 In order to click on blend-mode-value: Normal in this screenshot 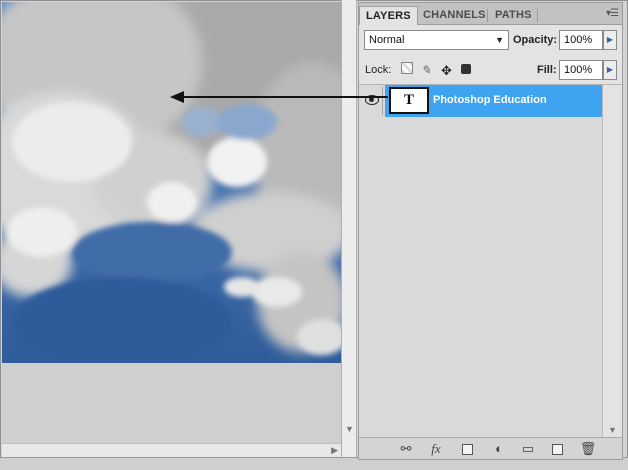, I will do `click(387, 40)`.